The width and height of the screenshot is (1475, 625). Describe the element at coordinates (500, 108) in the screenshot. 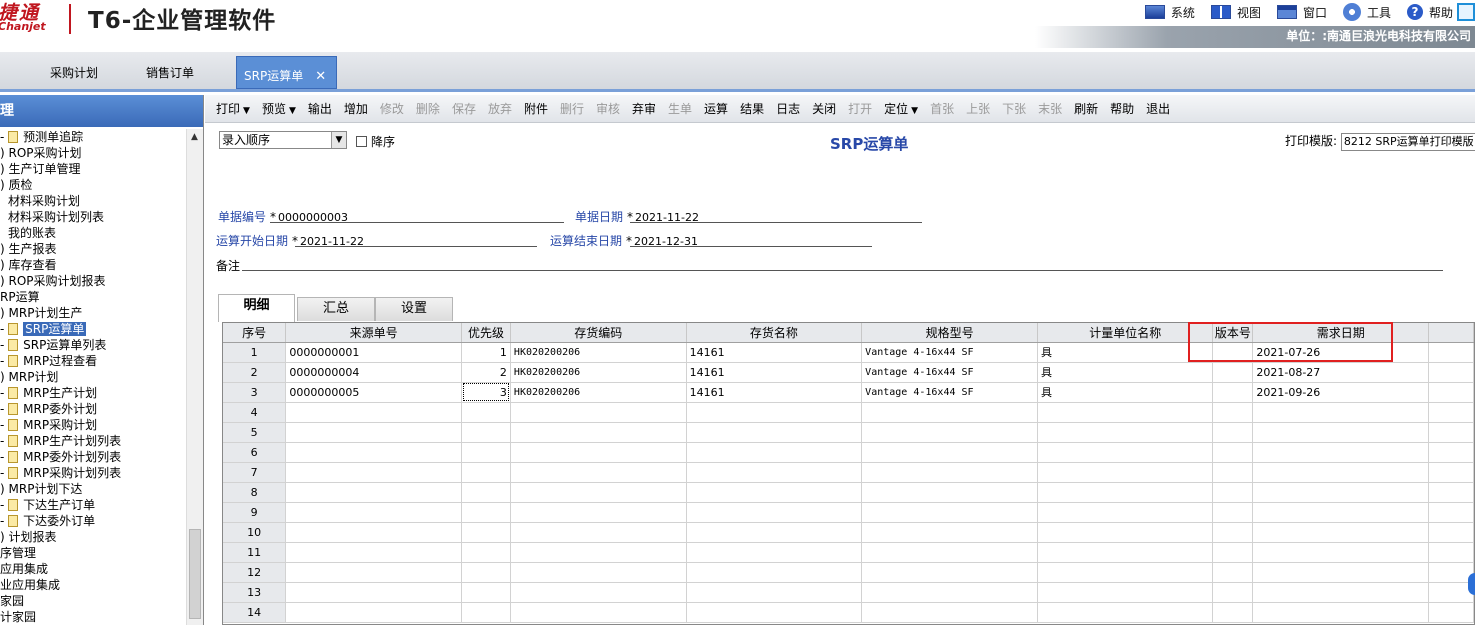

I see `toolbar-button: 放弃` at that location.